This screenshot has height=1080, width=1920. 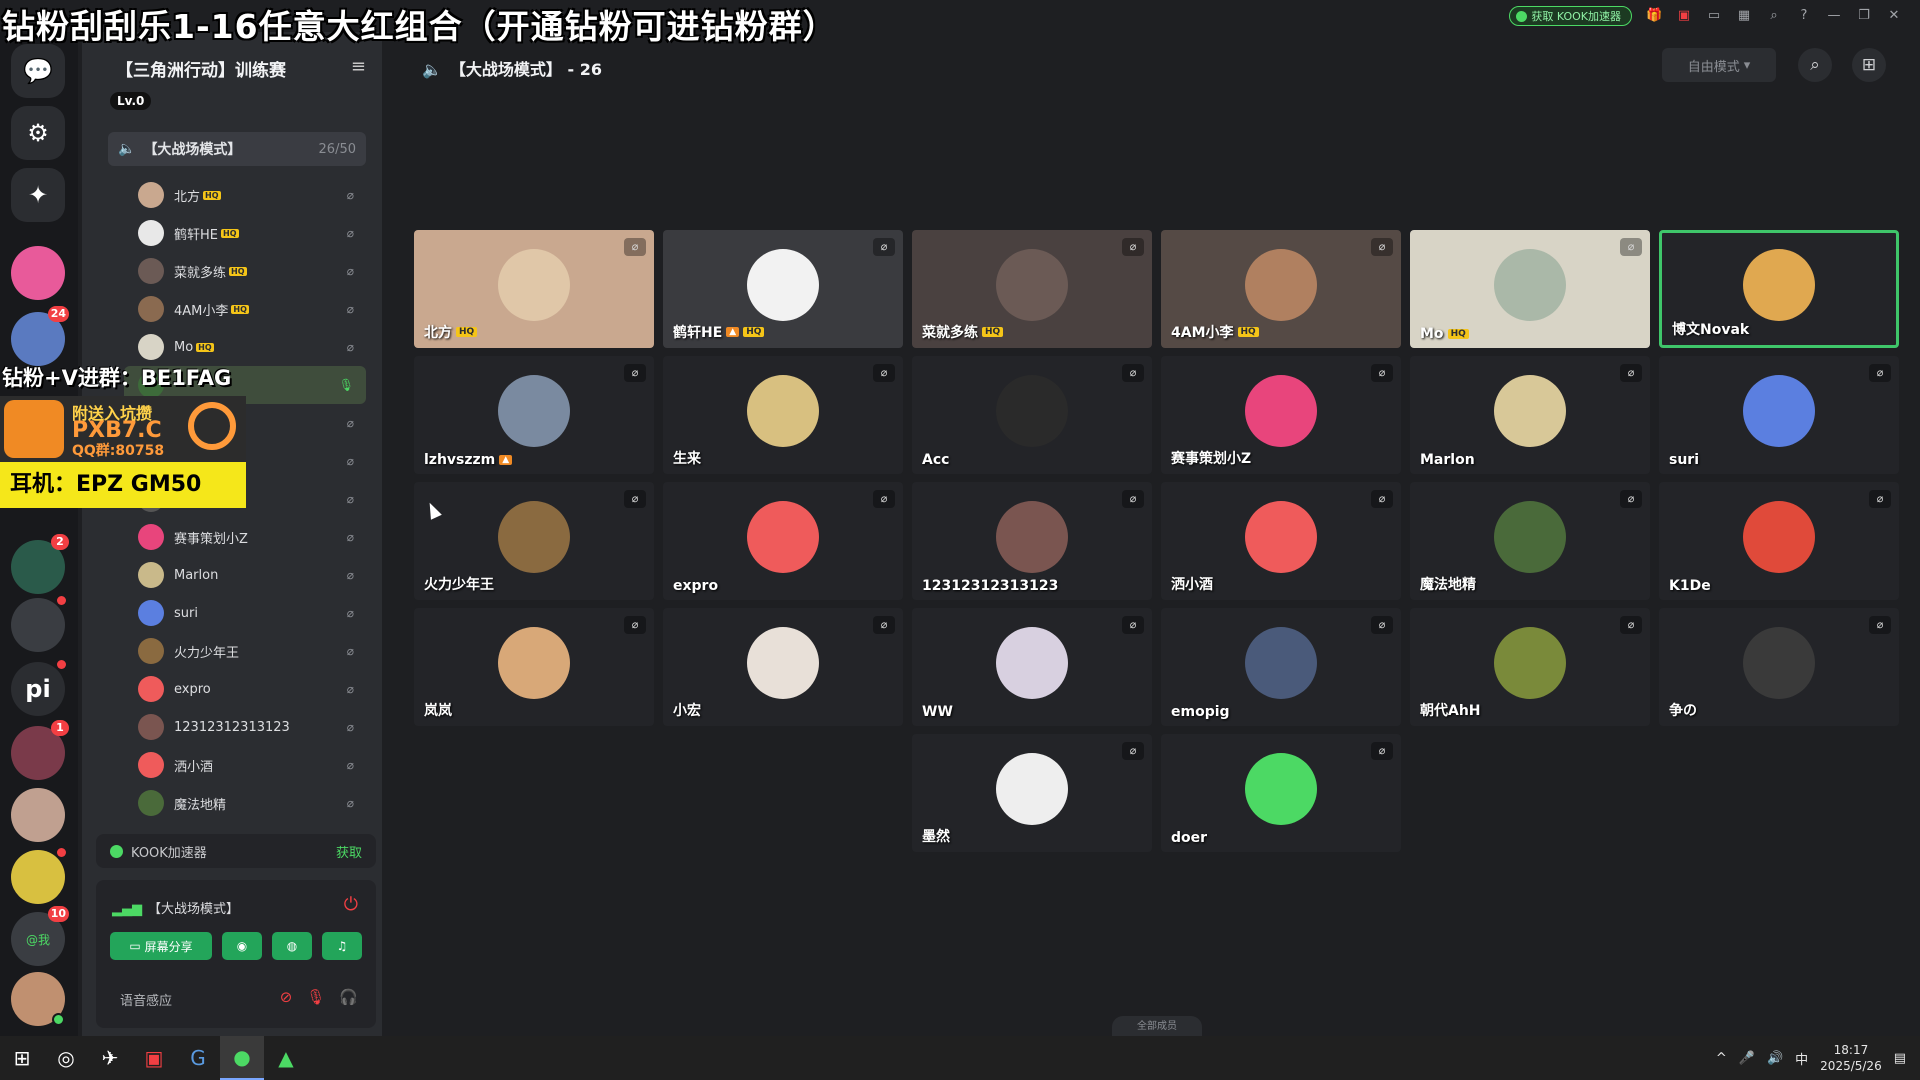 What do you see at coordinates (1530, 541) in the screenshot?
I see `member-tile: ⌀ 魔法地精` at bounding box center [1530, 541].